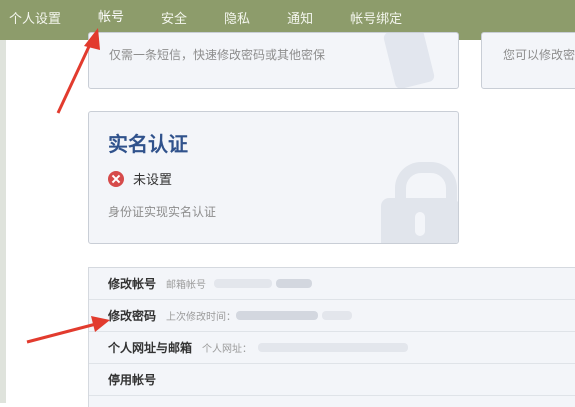 This screenshot has width=575, height=407. I want to click on arrow-to-modify-password, so click(68, 330).